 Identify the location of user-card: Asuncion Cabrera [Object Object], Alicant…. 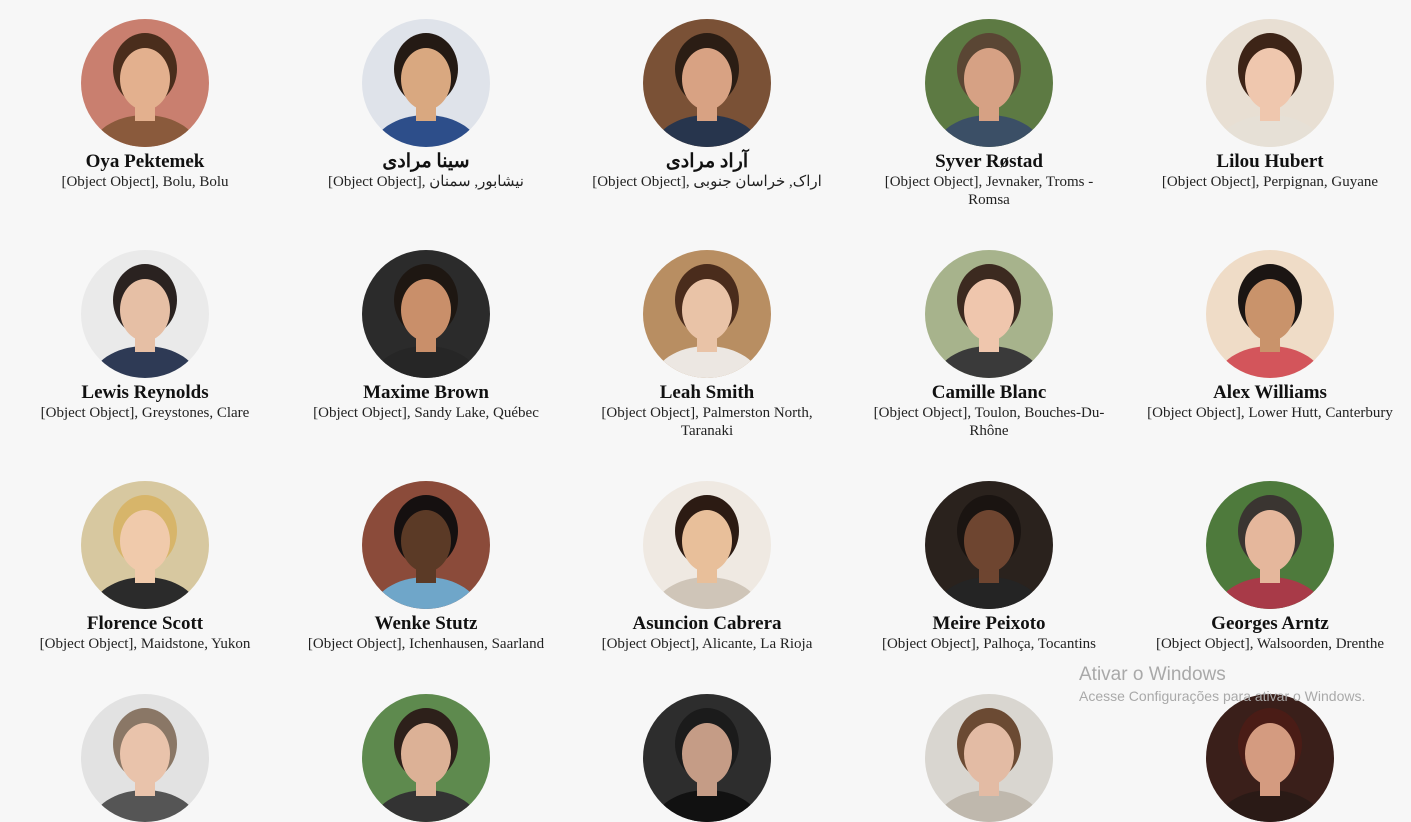
(707, 567).